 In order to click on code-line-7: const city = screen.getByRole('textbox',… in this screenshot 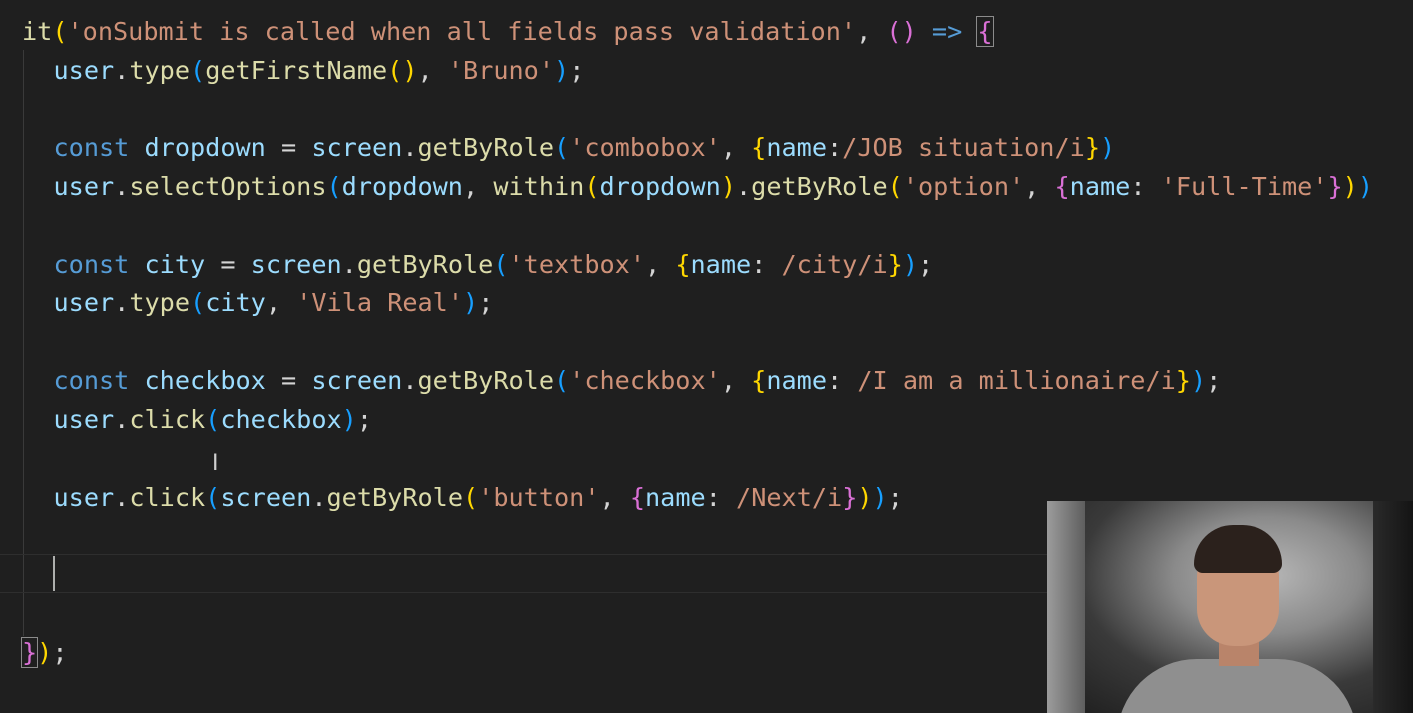, I will do `click(478, 264)`.